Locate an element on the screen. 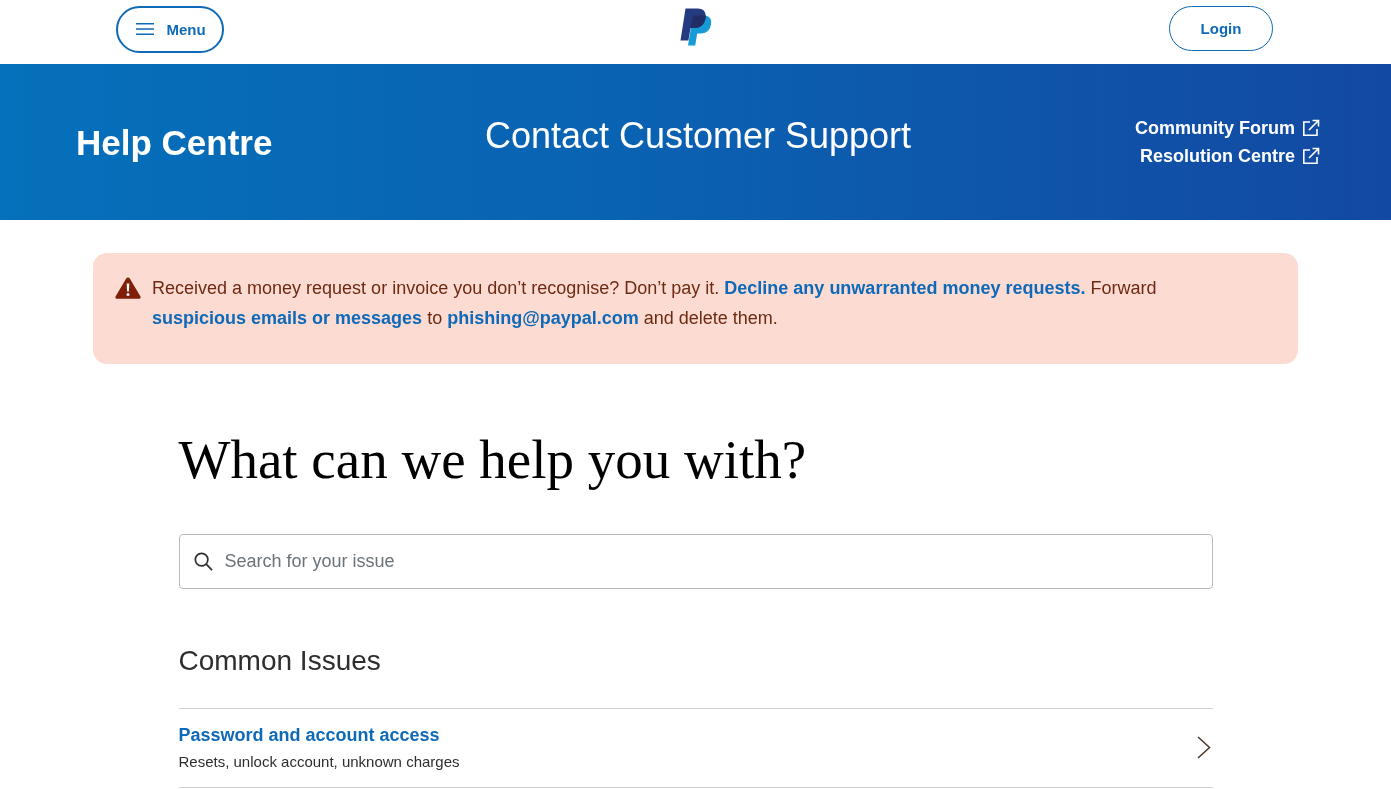 This screenshot has height=789, width=1391. menu-icon is located at coordinates (145, 29).